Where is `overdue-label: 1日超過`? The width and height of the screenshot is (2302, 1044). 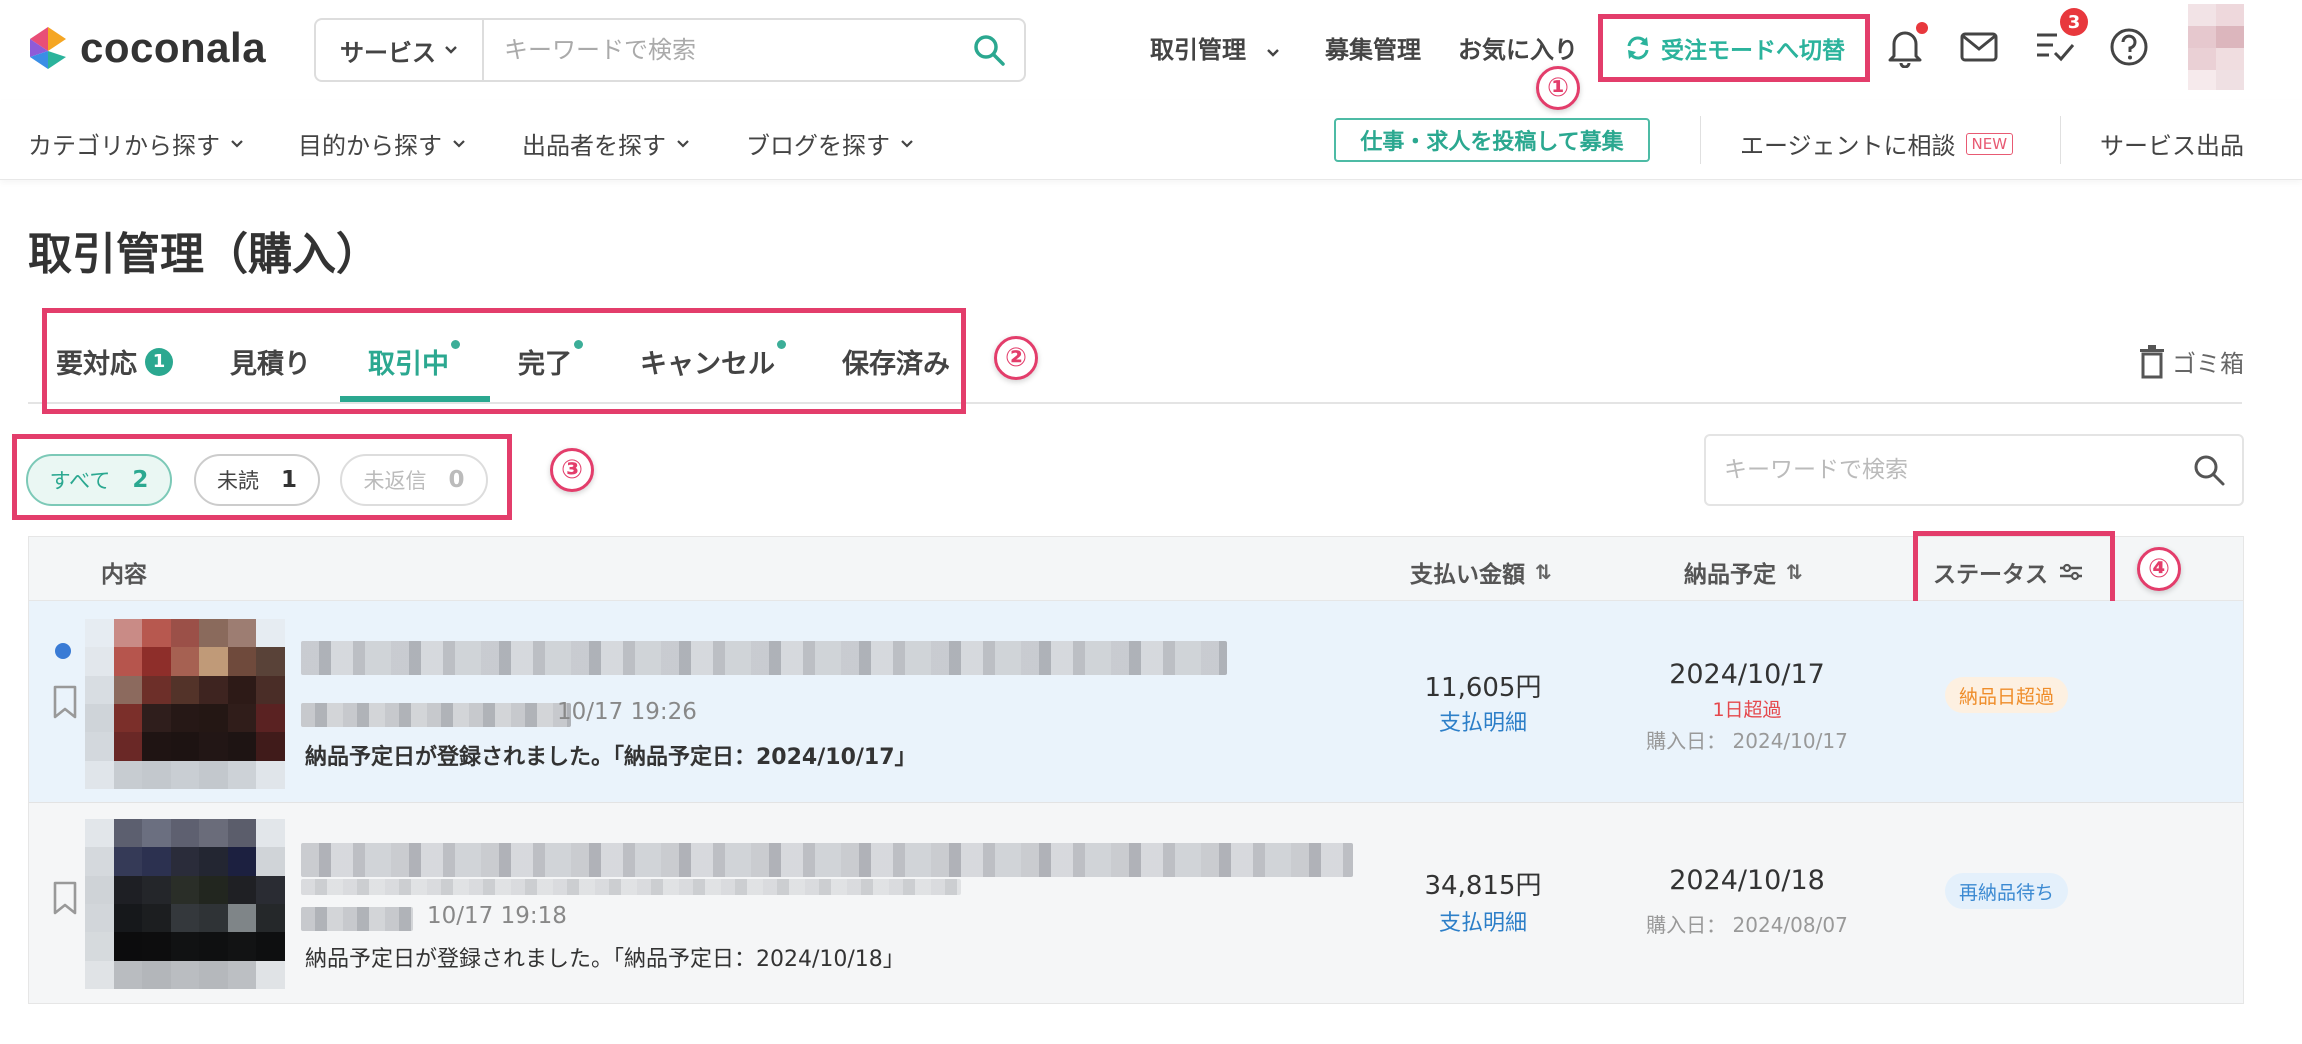 overdue-label: 1日超過 is located at coordinates (1747, 710).